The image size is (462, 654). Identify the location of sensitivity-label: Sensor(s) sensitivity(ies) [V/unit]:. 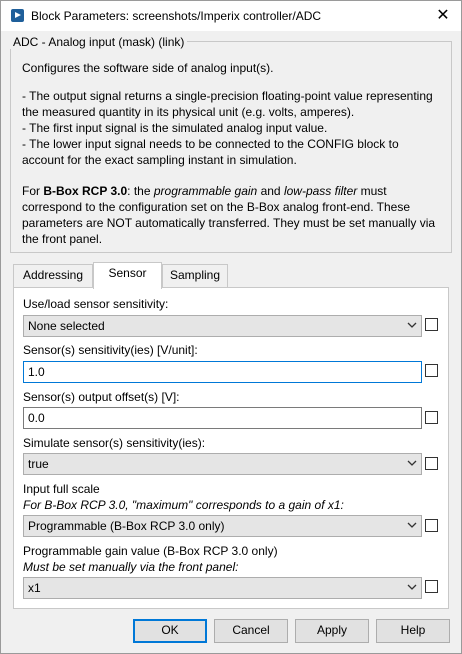
(110, 350).